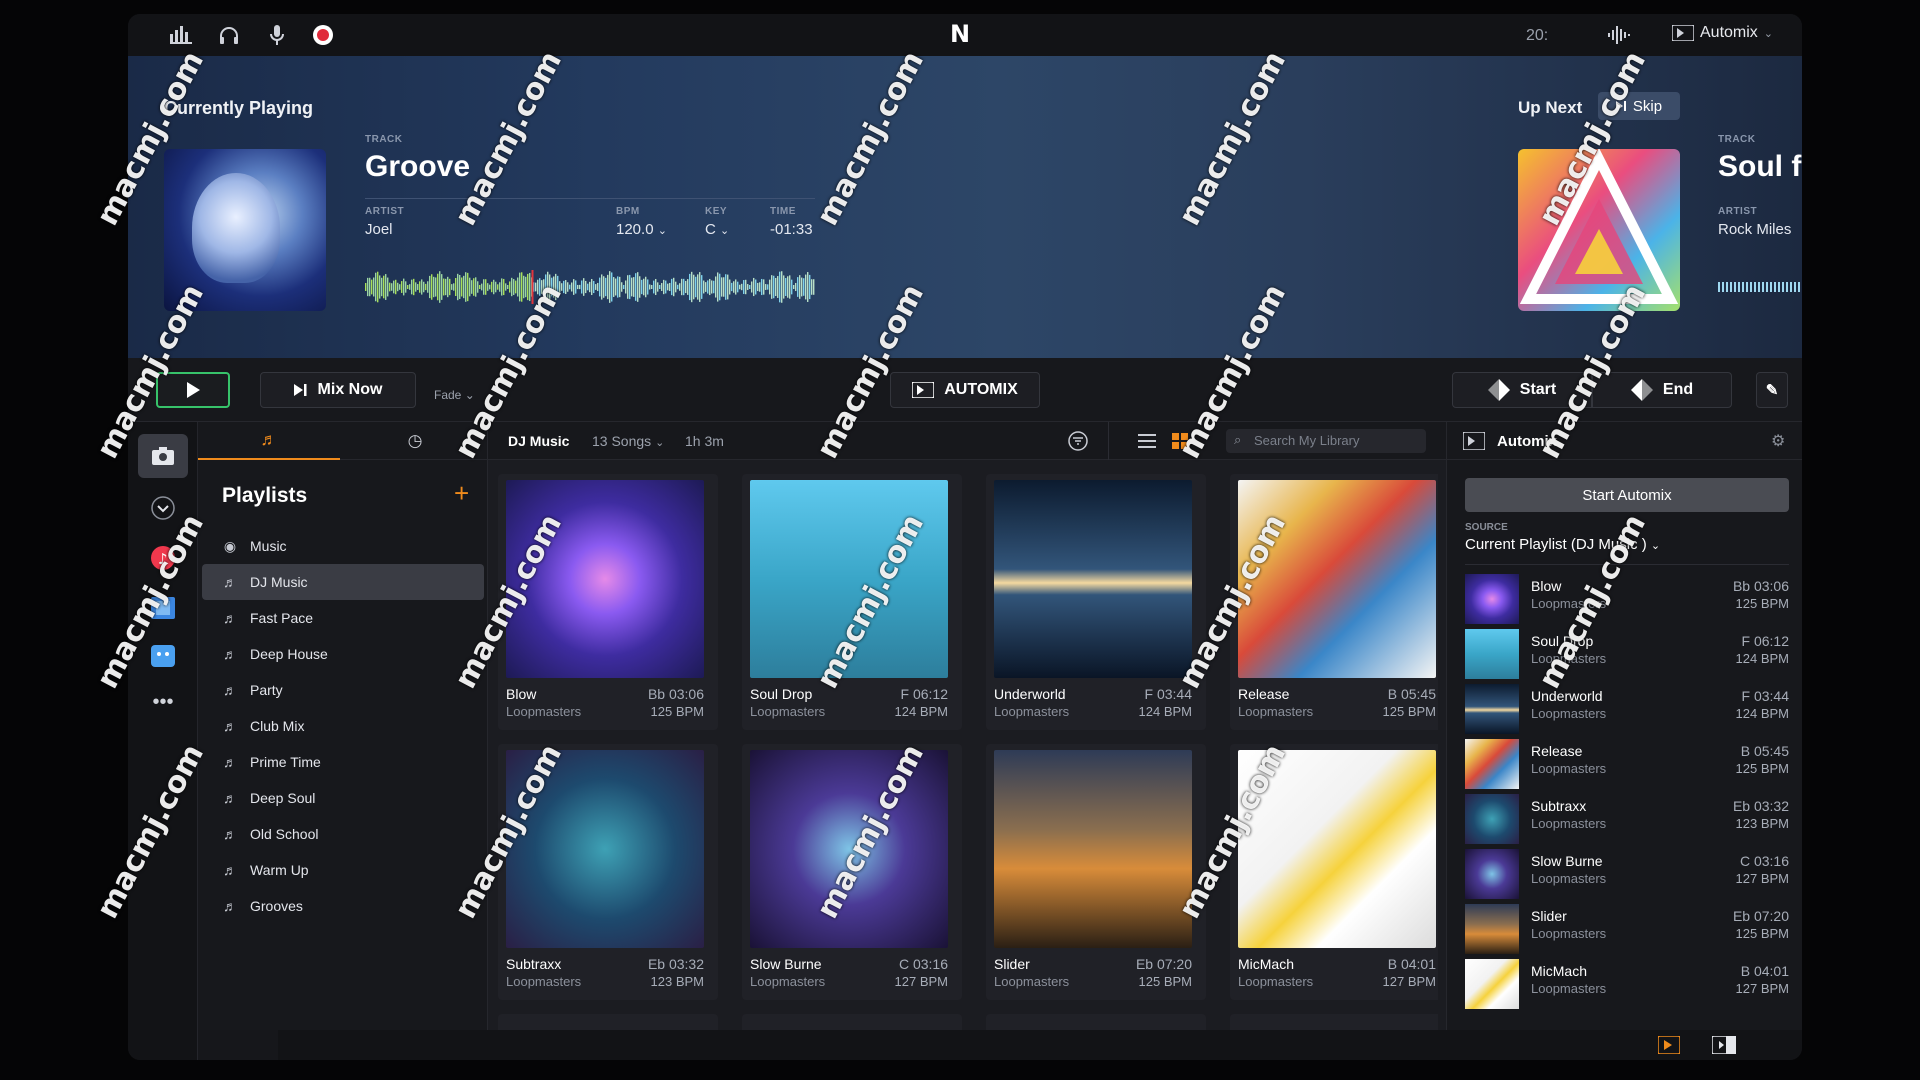 The height and width of the screenshot is (1080, 1920). Describe the element at coordinates (1662, 390) in the screenshot. I see `end-point-button: End` at that location.